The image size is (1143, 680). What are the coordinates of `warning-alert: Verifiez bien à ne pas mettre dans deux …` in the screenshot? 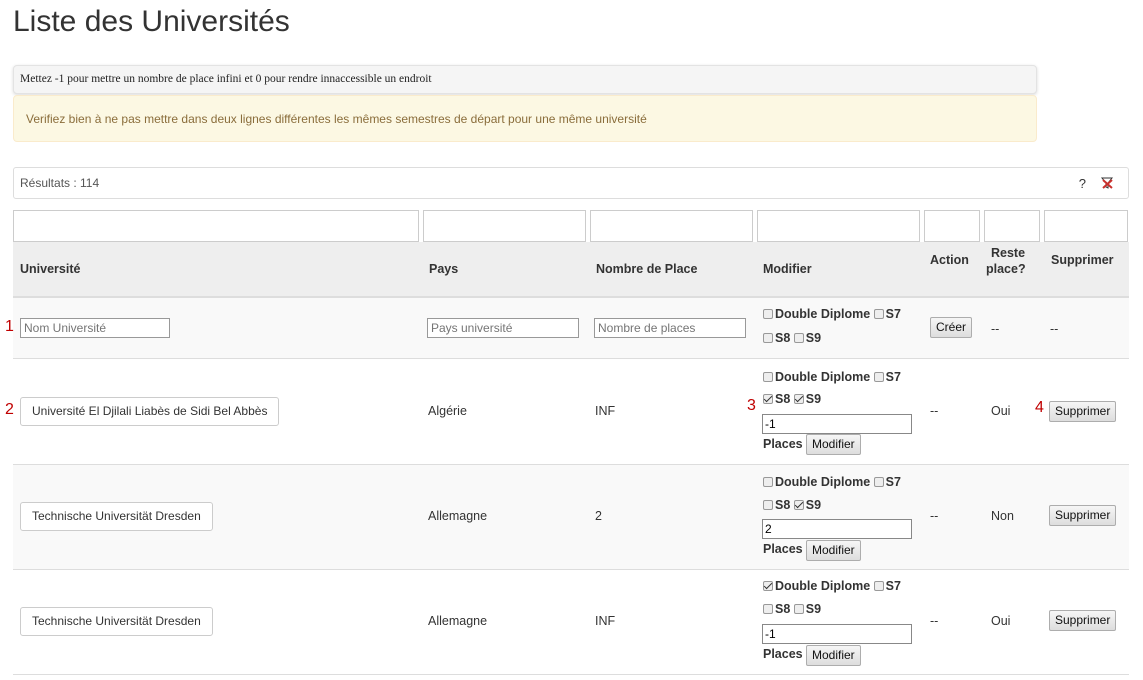 It's located at (525, 118).